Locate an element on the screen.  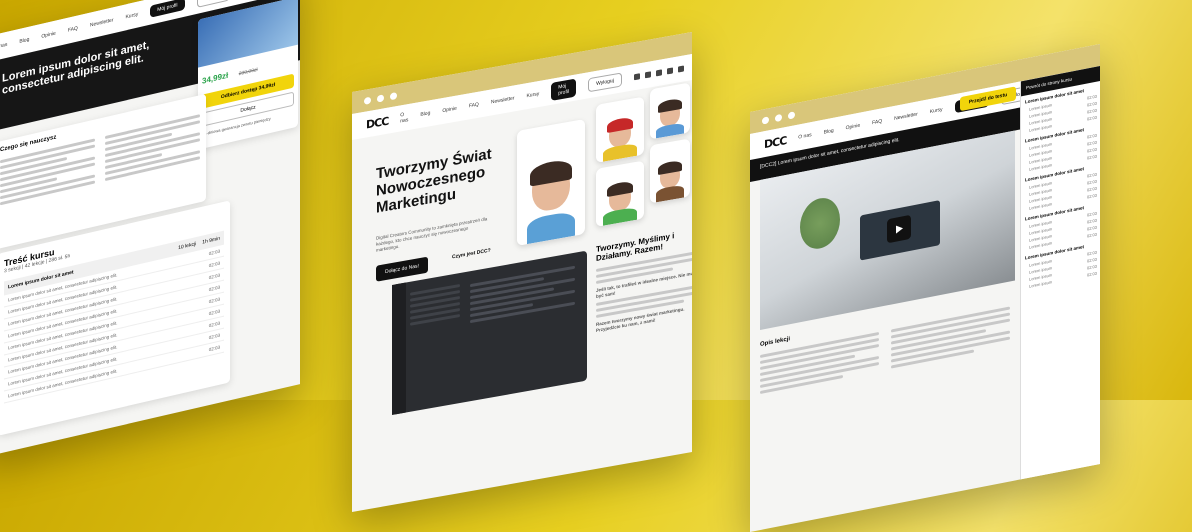
linkedin-icon is located at coordinates (658, 73).